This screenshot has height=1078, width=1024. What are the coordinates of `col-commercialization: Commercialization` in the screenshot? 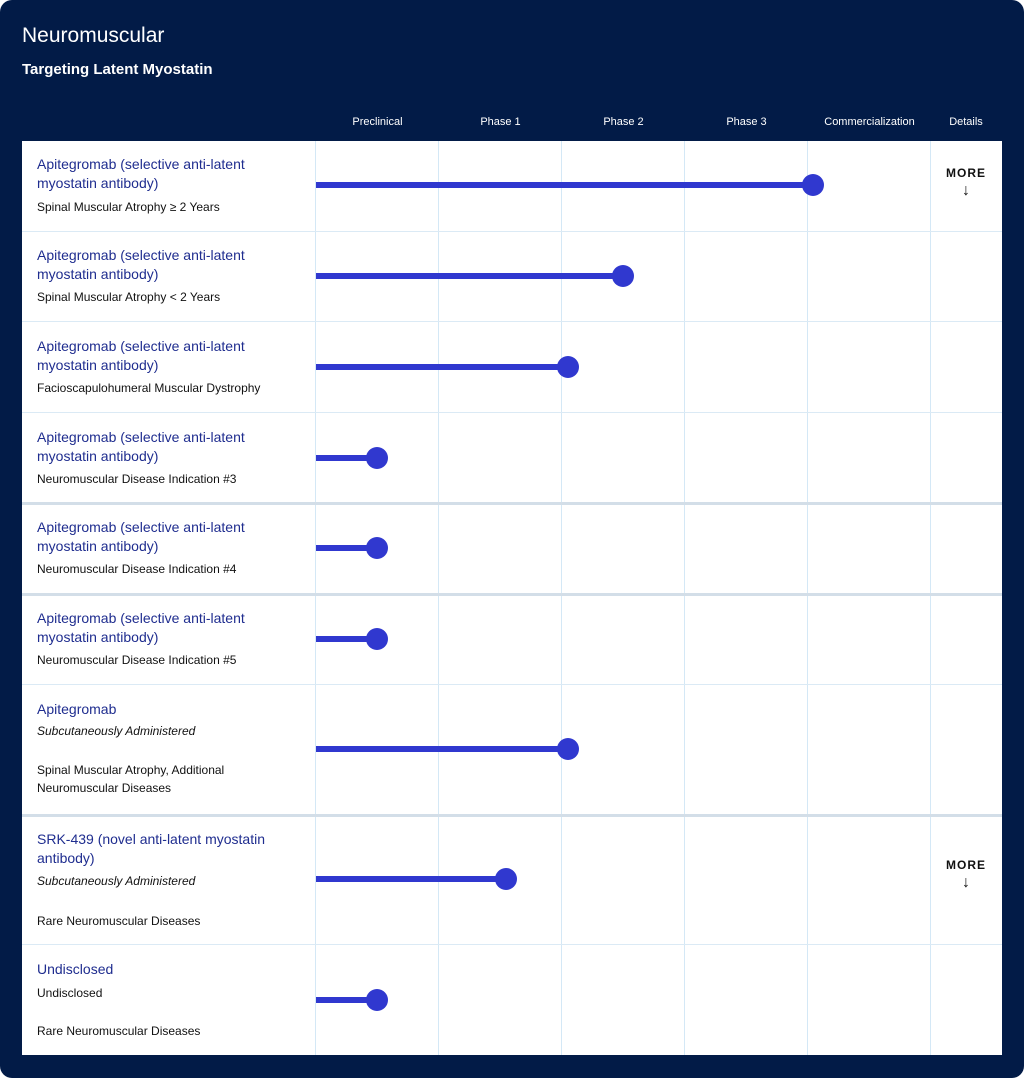 It's located at (869, 122).